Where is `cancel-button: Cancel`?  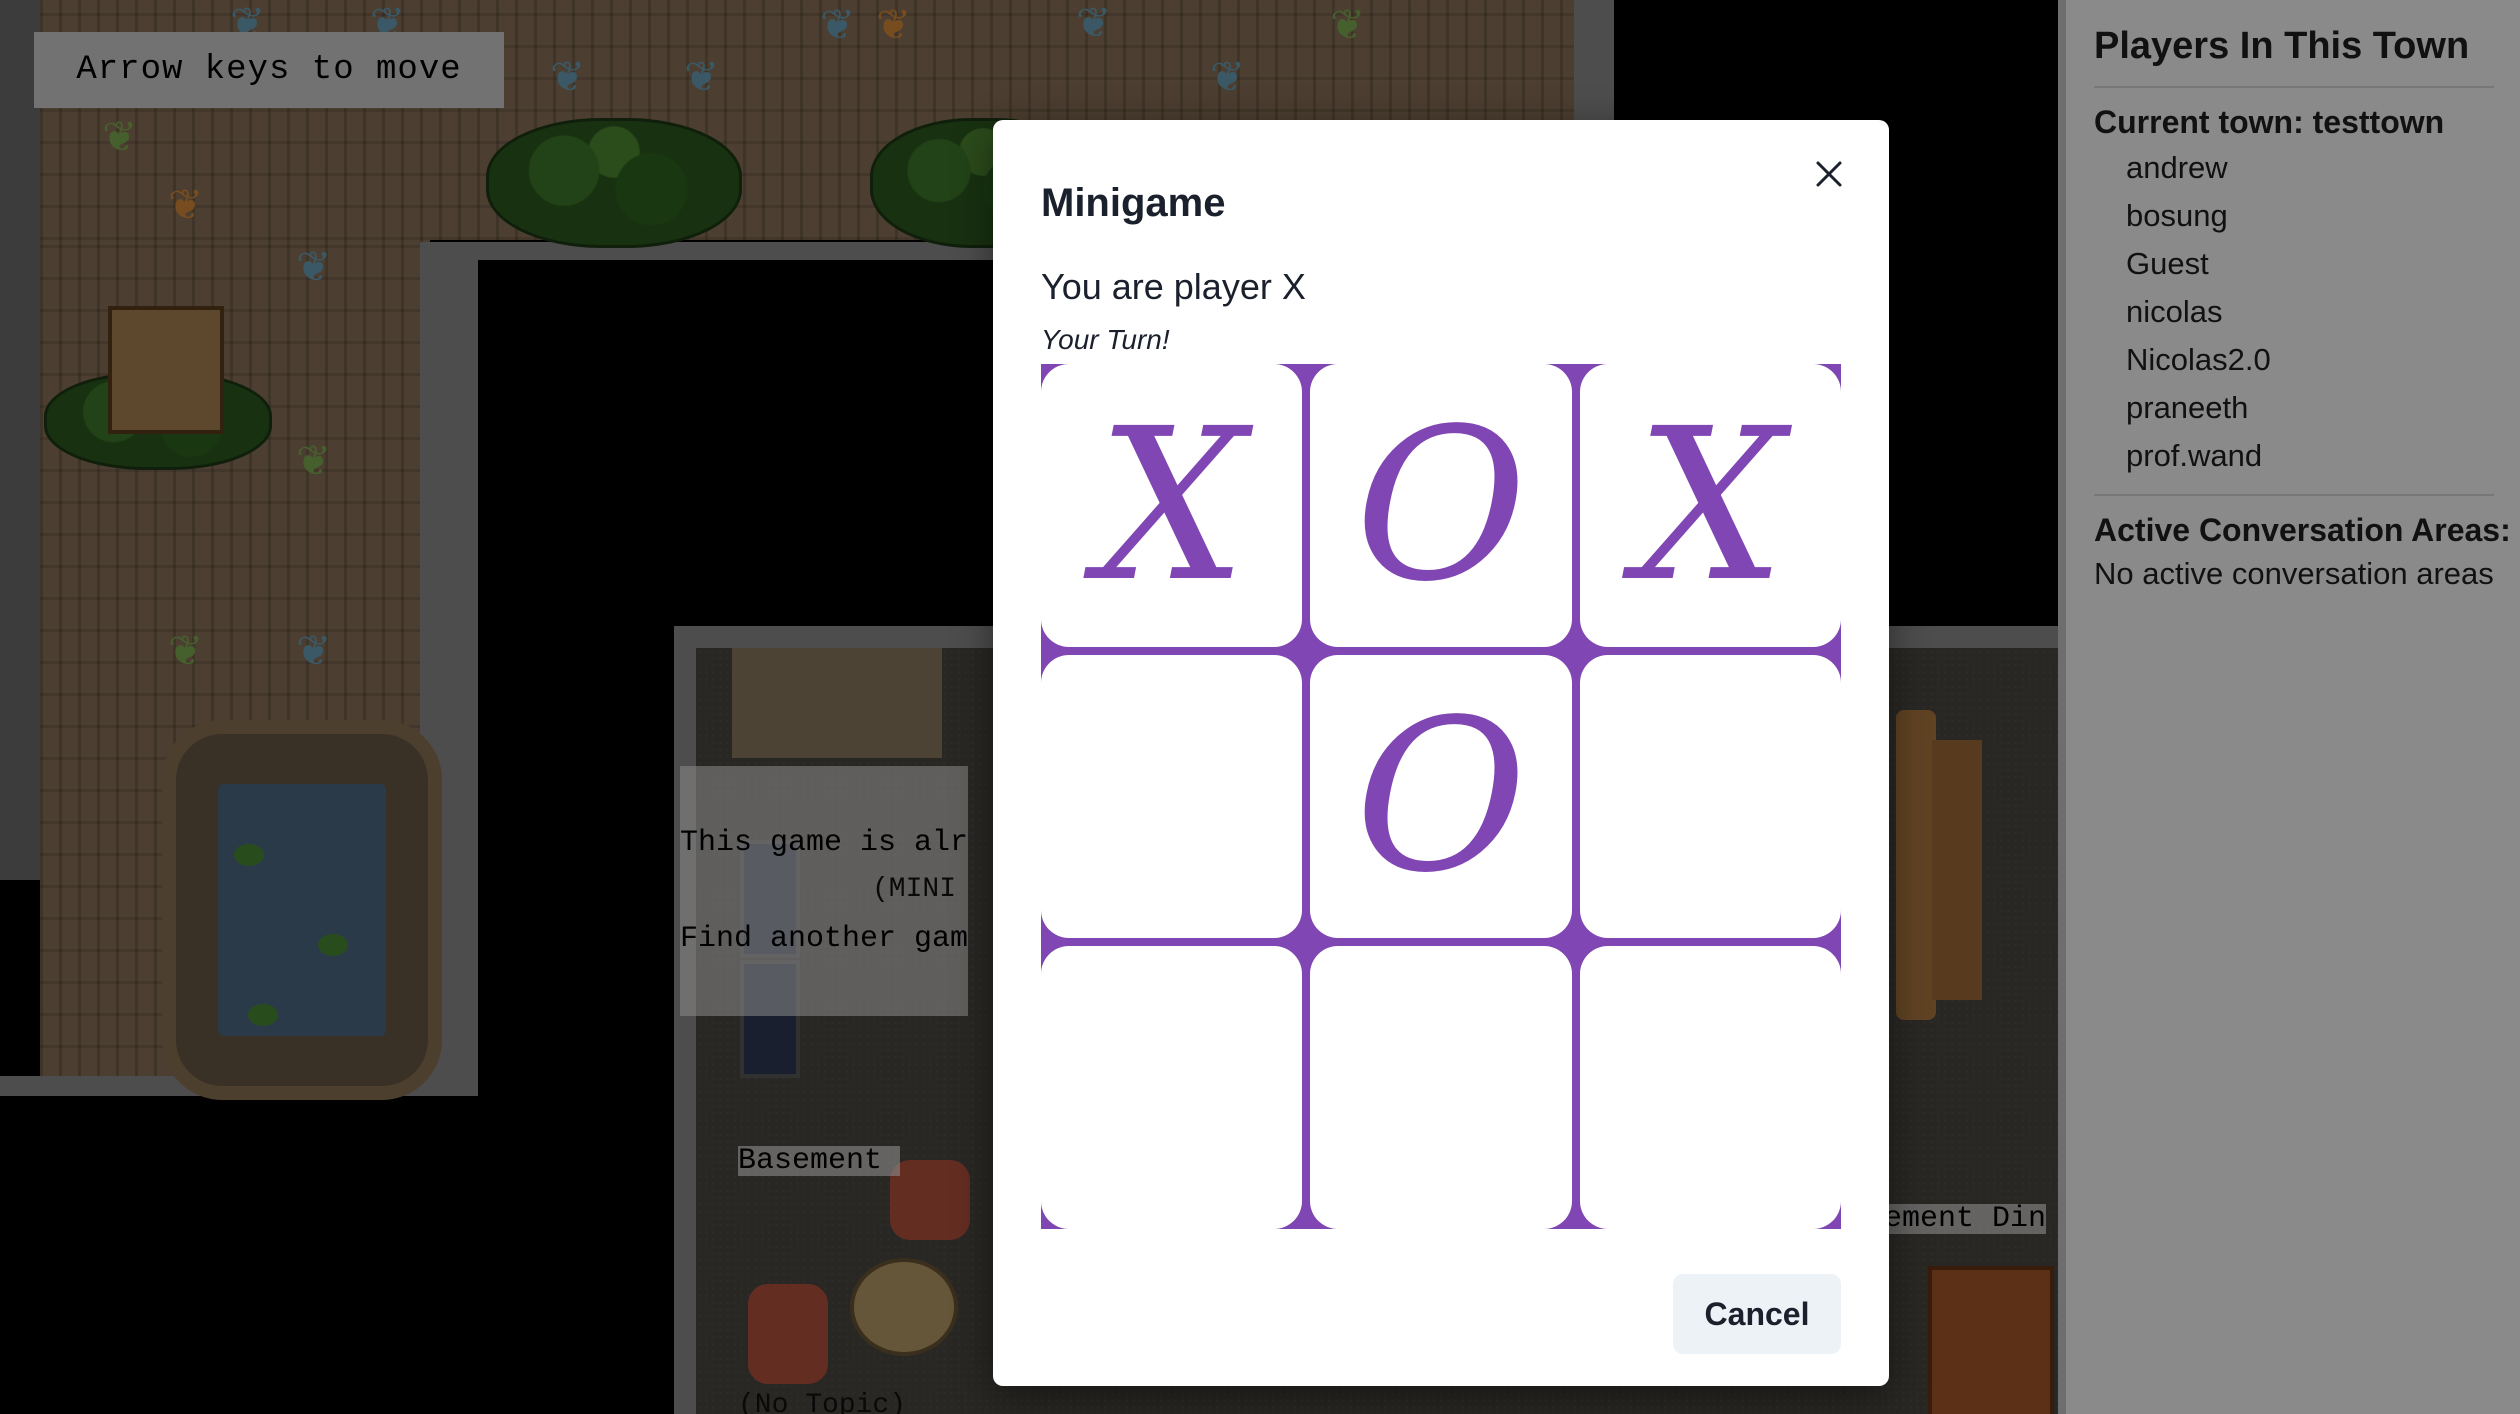 cancel-button: Cancel is located at coordinates (1757, 1314).